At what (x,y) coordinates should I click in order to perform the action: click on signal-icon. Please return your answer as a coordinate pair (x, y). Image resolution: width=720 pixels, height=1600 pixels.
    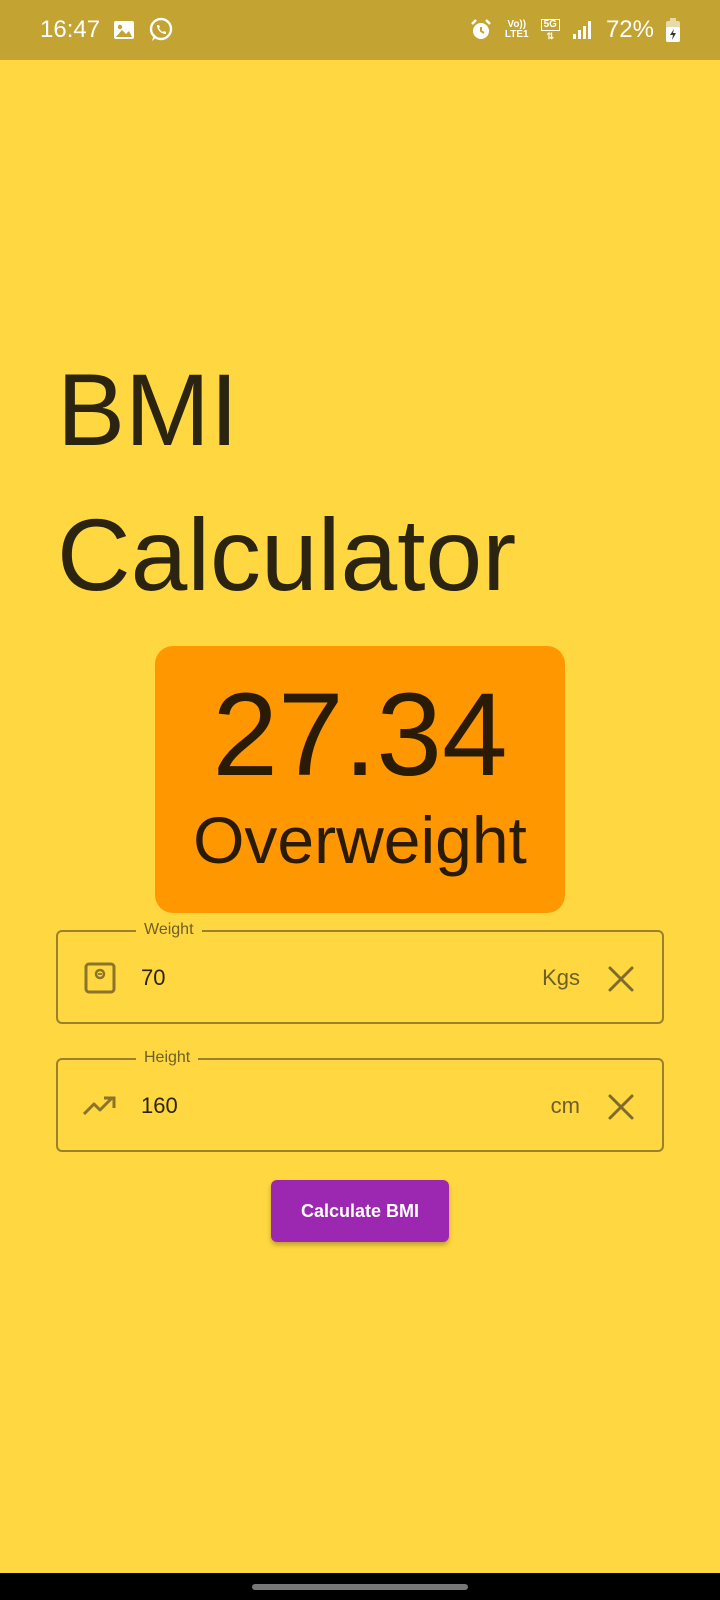
    Looking at the image, I should click on (583, 30).